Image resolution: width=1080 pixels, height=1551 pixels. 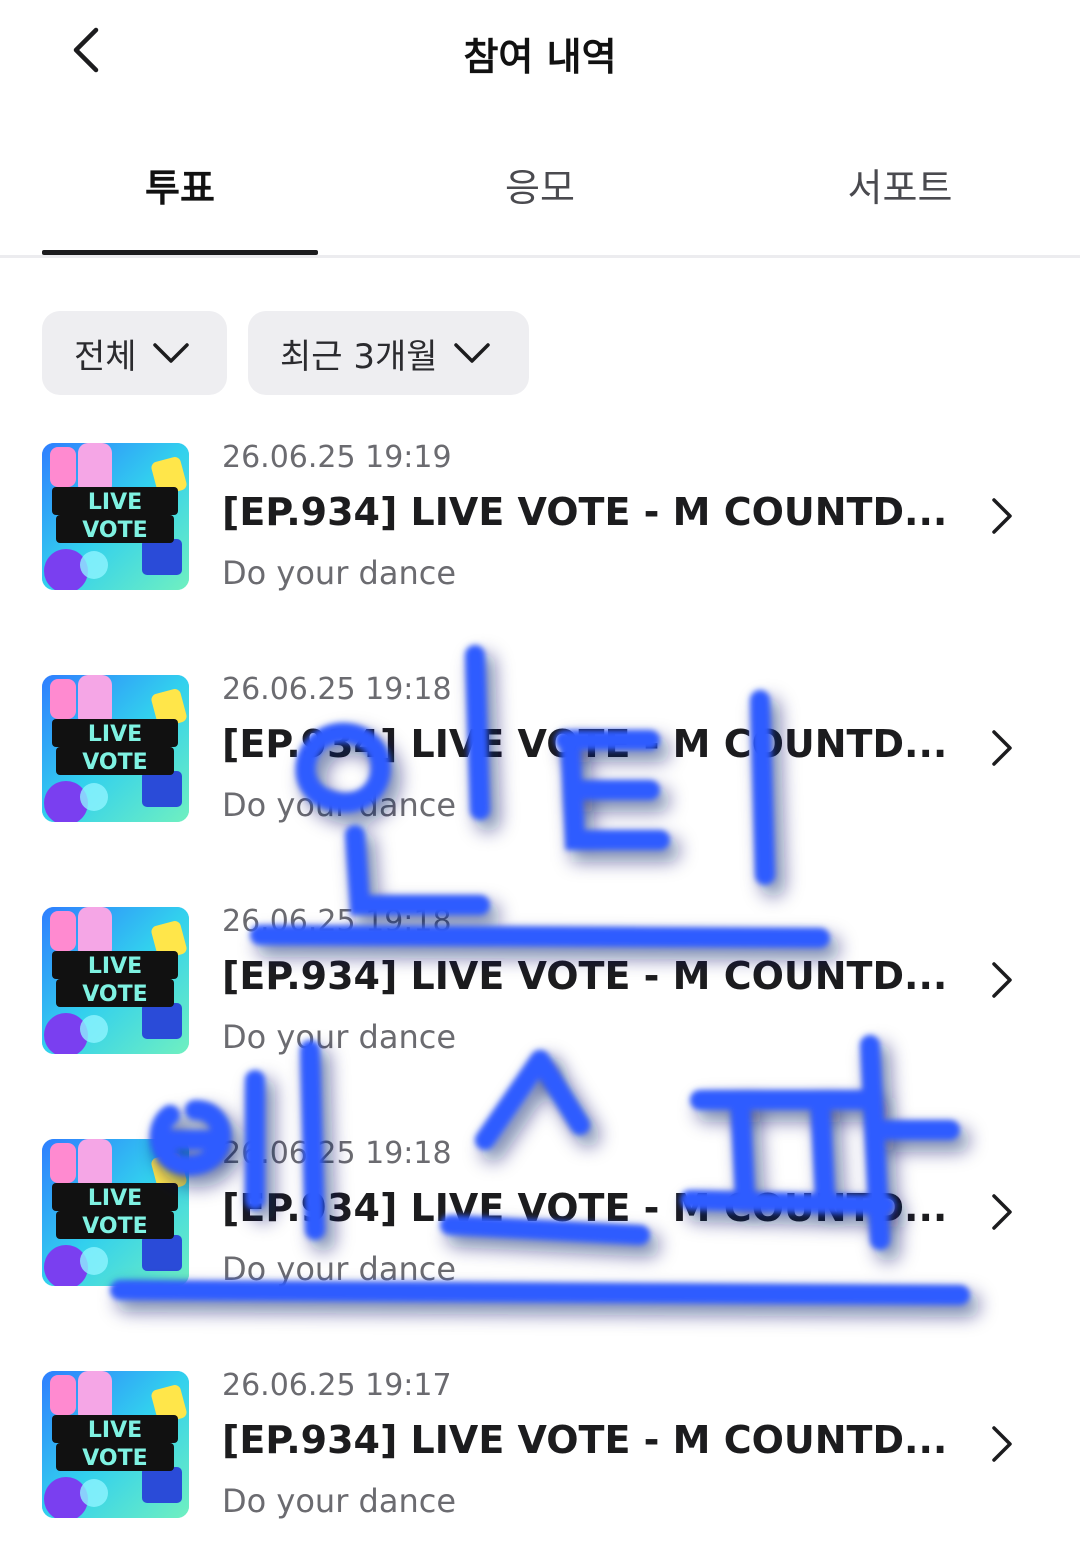 I want to click on tab-support: 서포트, so click(x=900, y=197).